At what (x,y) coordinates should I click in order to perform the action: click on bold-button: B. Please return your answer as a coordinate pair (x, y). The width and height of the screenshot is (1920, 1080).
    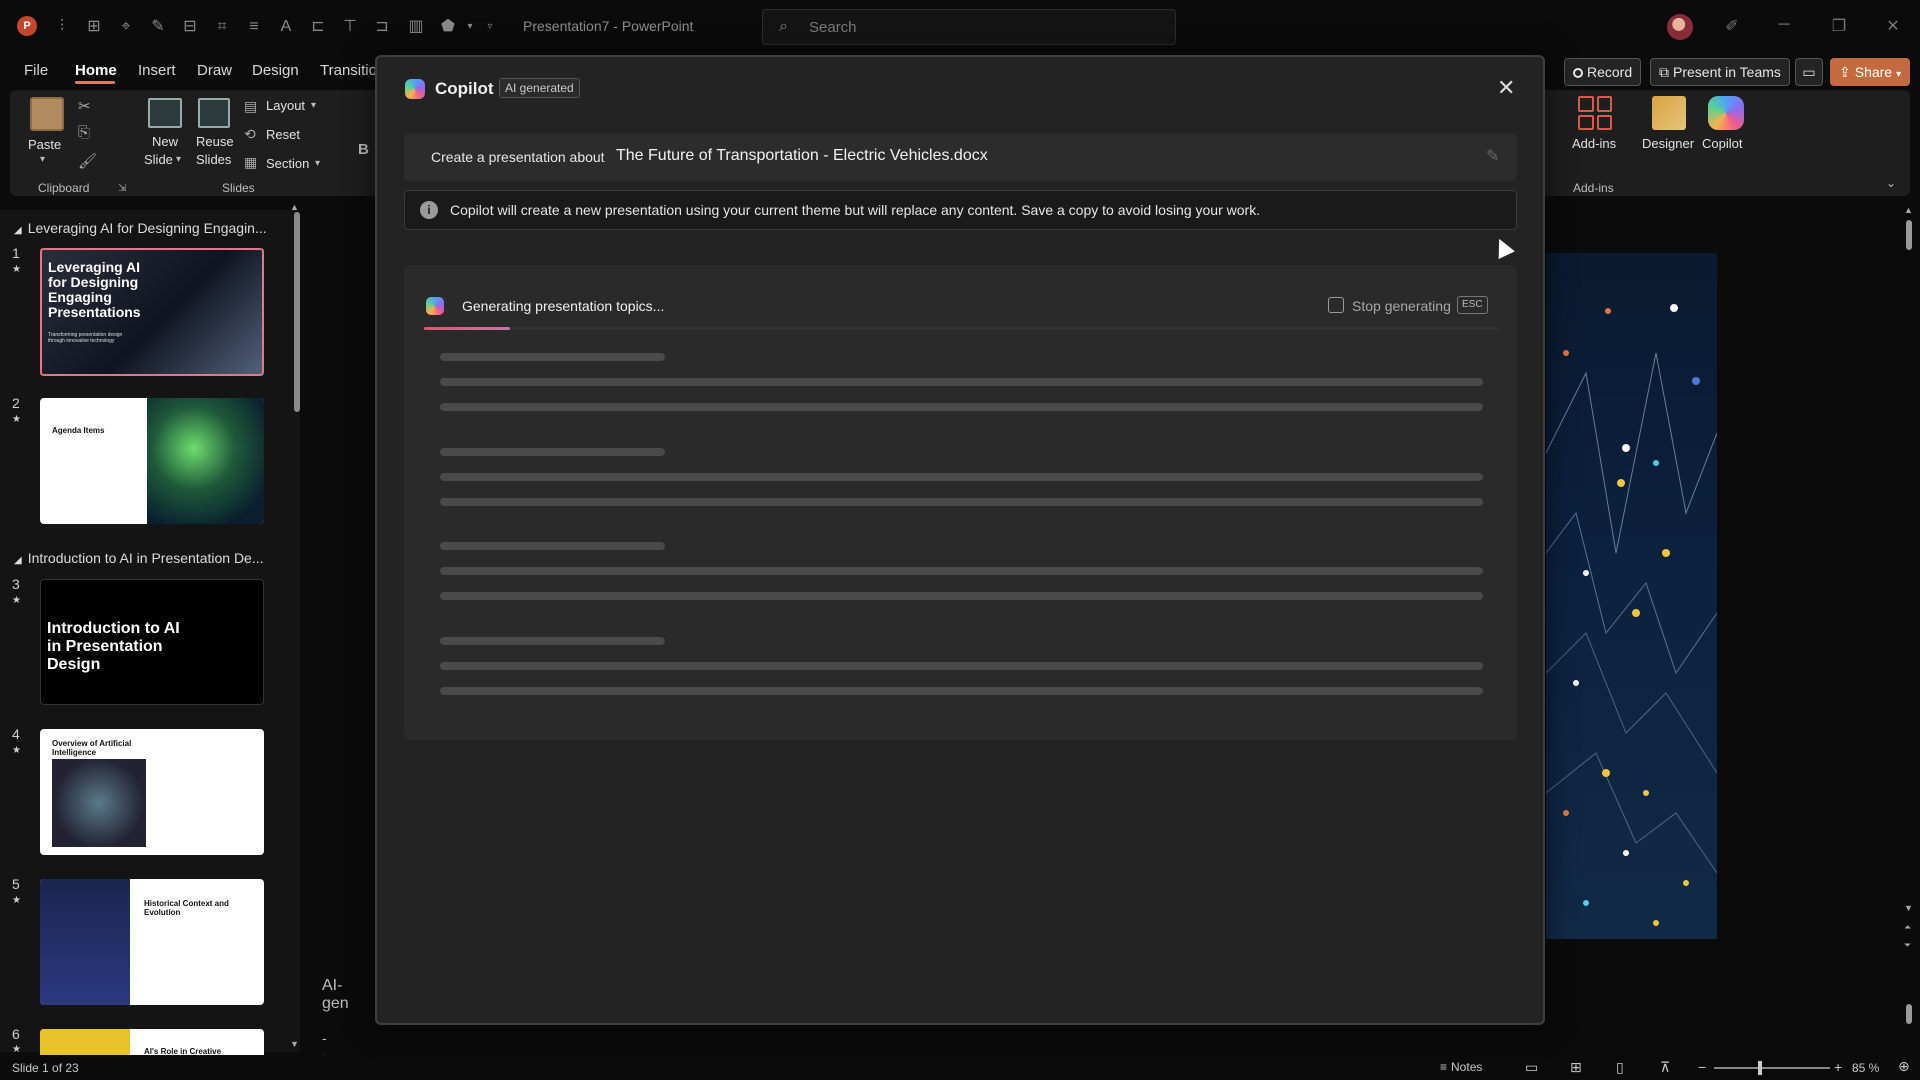
    Looking at the image, I should click on (363, 149).